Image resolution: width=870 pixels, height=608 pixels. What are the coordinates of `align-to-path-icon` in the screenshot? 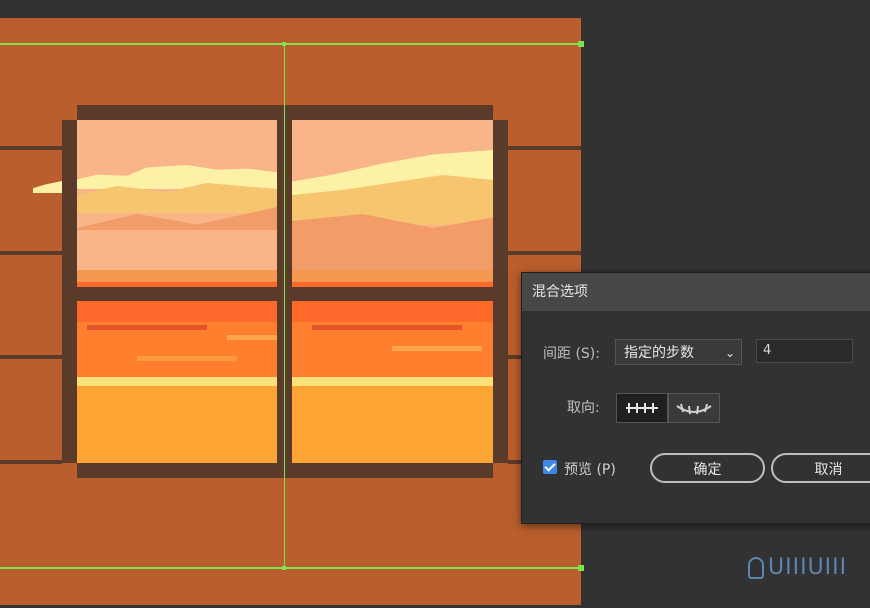 It's located at (694, 409).